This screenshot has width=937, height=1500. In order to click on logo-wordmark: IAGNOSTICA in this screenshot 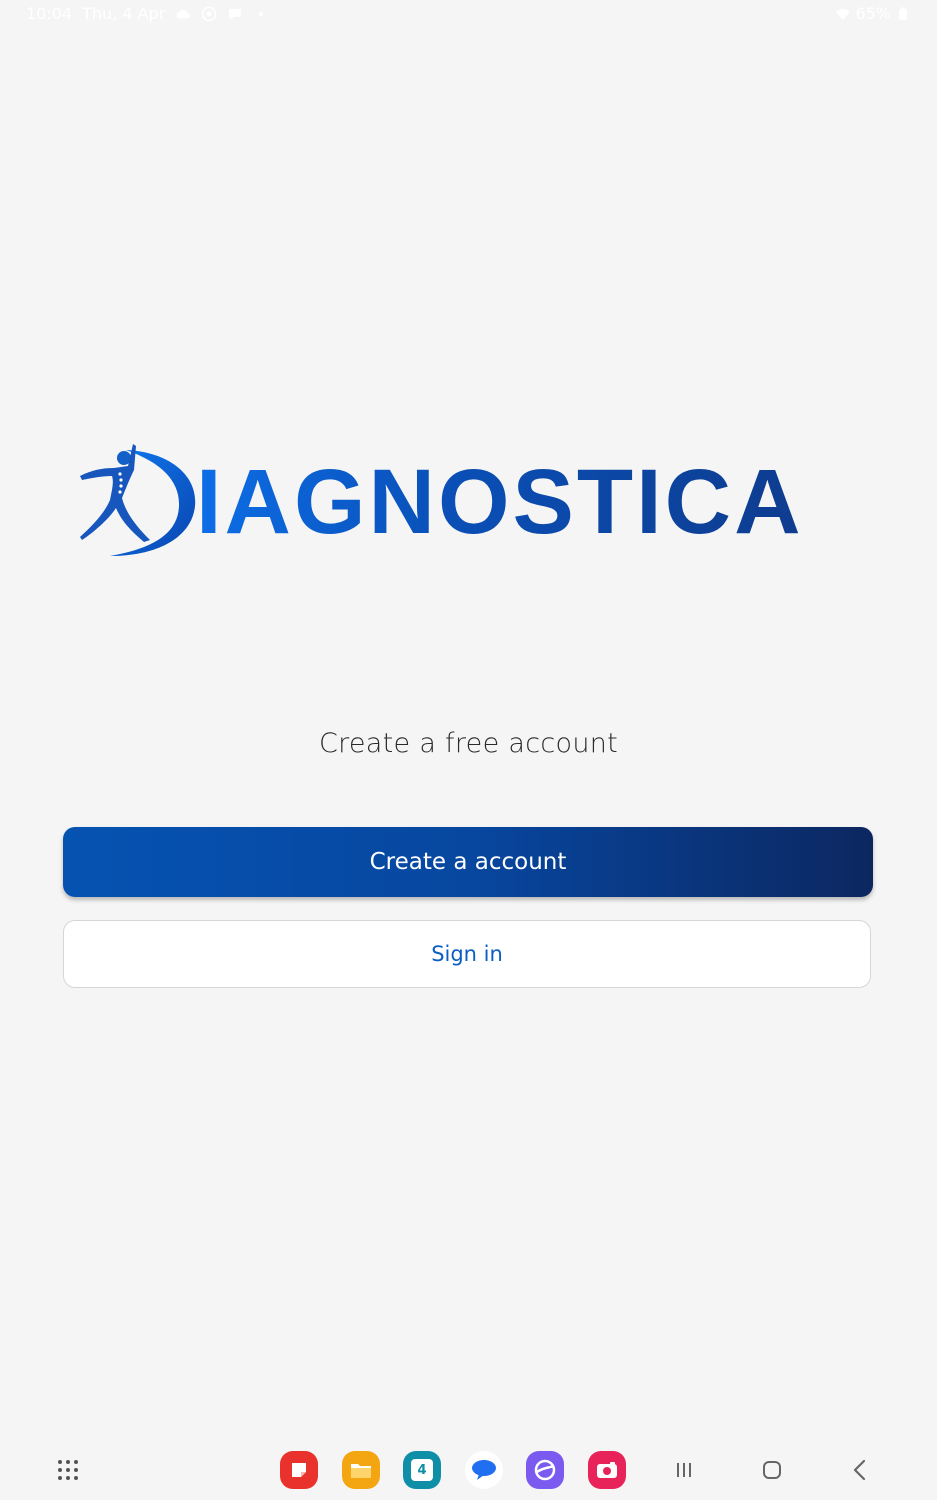, I will do `click(500, 502)`.